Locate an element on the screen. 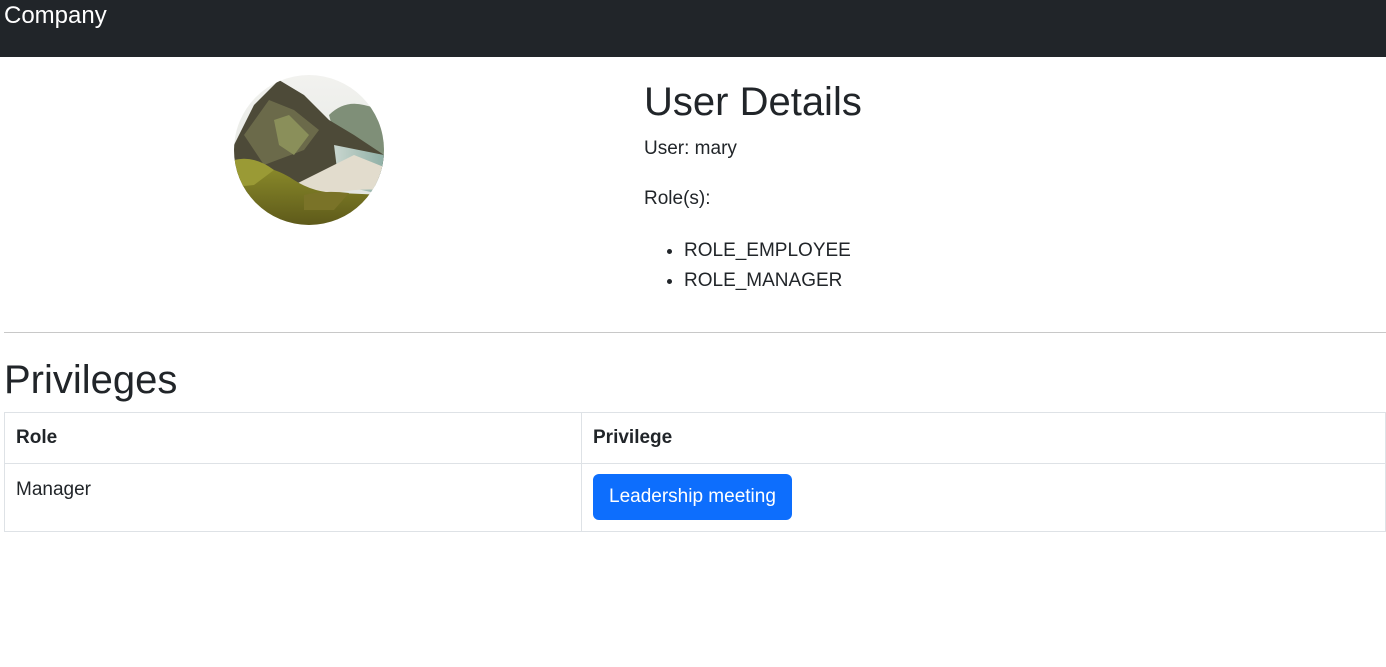 Image resolution: width=1386 pixels, height=667 pixels. user-line: User: mary is located at coordinates (690, 148).